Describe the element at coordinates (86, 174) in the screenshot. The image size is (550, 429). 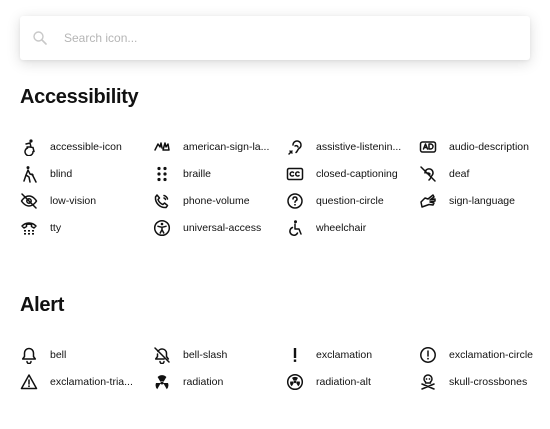
I see `icon-item-blind: blind` at that location.